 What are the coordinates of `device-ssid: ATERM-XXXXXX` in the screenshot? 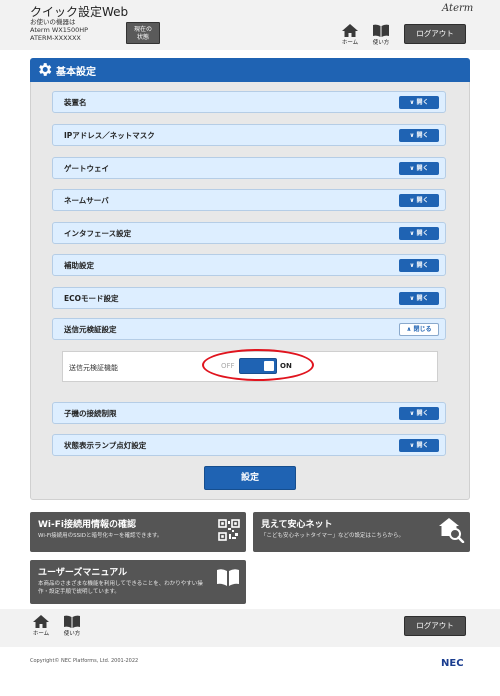 It's located at (55, 38).